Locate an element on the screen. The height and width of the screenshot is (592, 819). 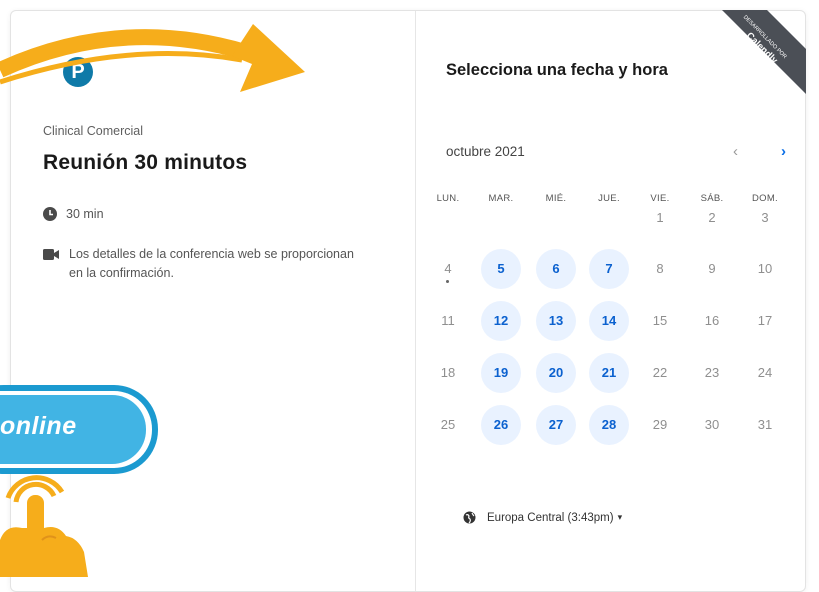
day-number: 8 is located at coordinates (660, 268).